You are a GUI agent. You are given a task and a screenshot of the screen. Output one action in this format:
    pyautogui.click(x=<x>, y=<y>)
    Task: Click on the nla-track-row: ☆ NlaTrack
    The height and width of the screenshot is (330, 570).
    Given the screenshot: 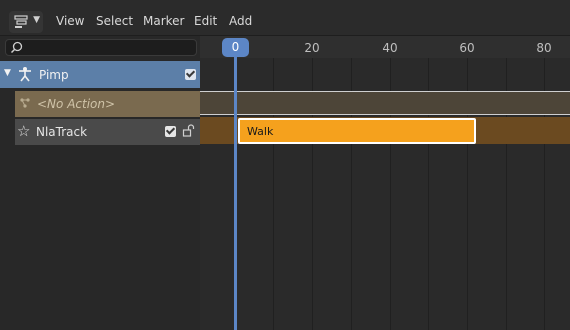 What is the action you would take?
    pyautogui.click(x=107, y=132)
    